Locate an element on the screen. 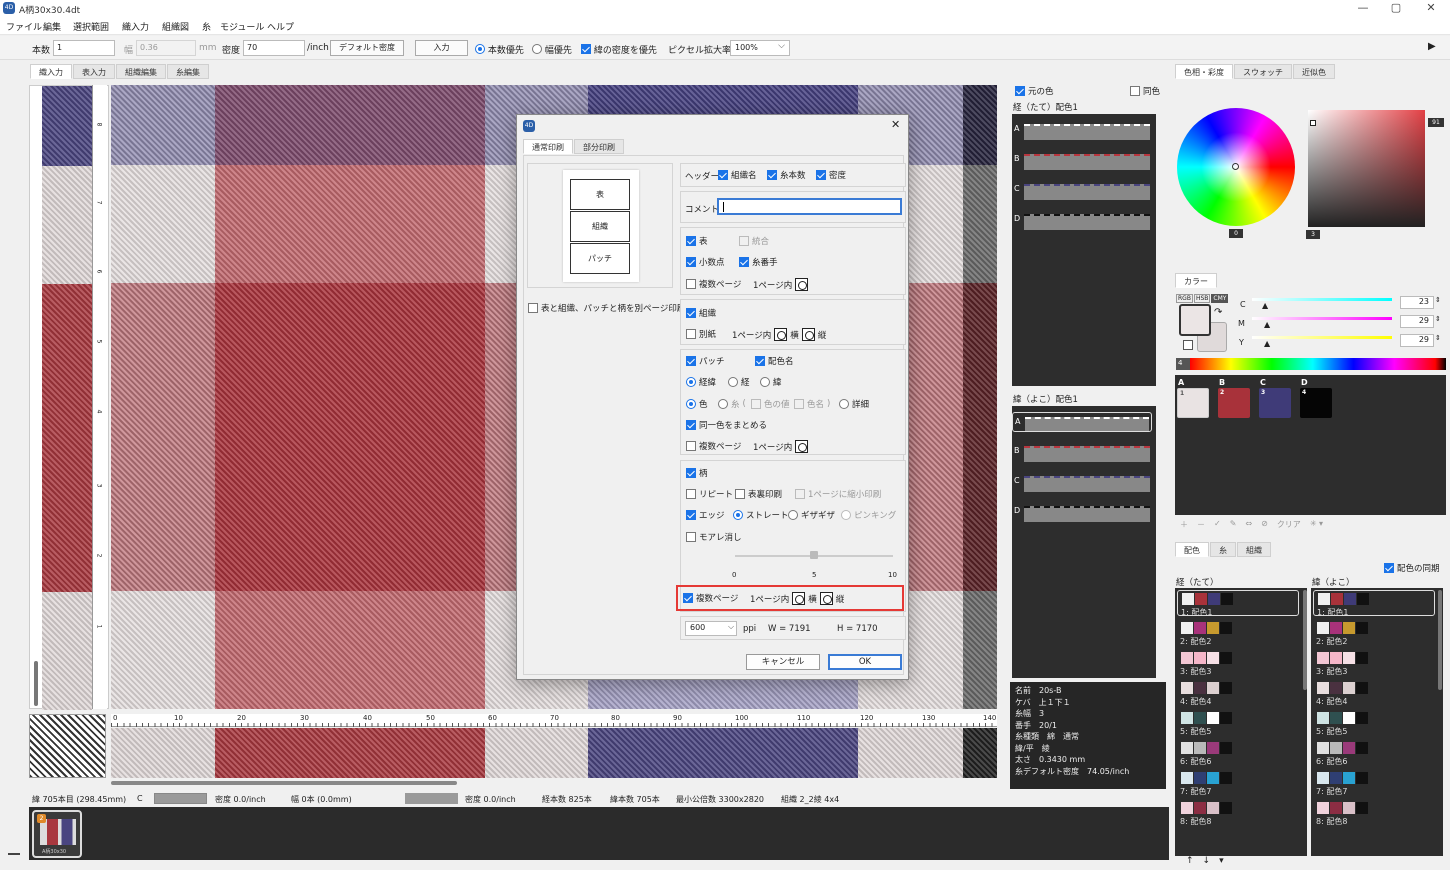 The width and height of the screenshot is (1450, 870). tab-swatches: スウォッチ is located at coordinates (1263, 71).